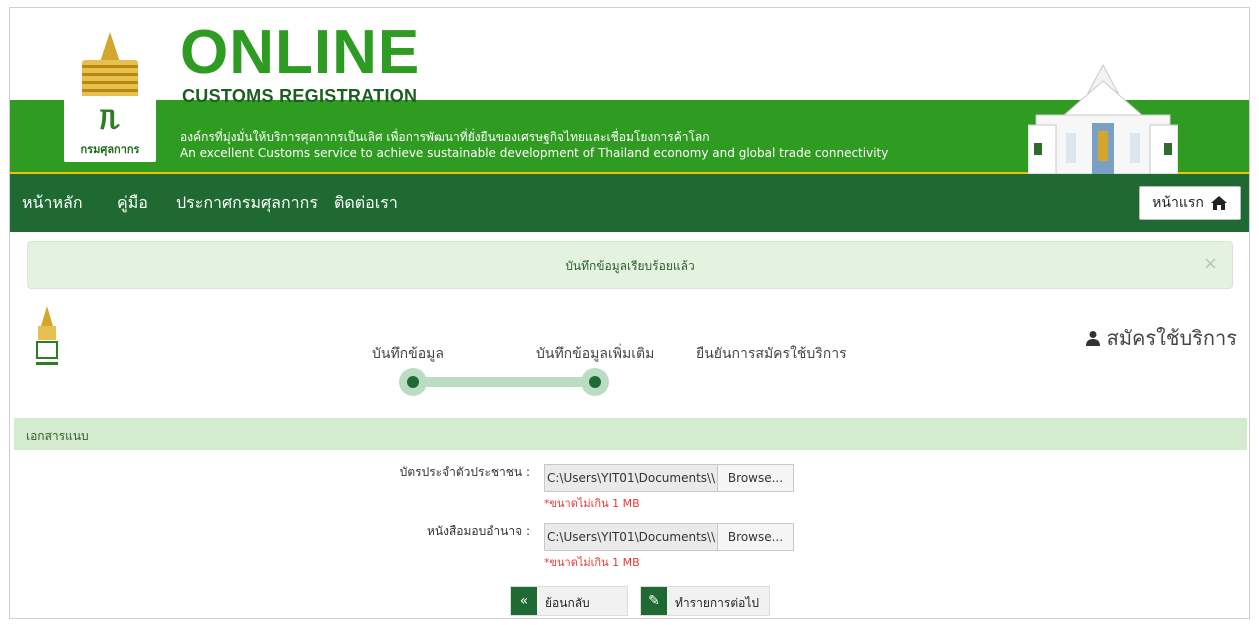 The height and width of the screenshot is (625, 1259). What do you see at coordinates (505, 382) in the screenshot?
I see `step-progress-line` at bounding box center [505, 382].